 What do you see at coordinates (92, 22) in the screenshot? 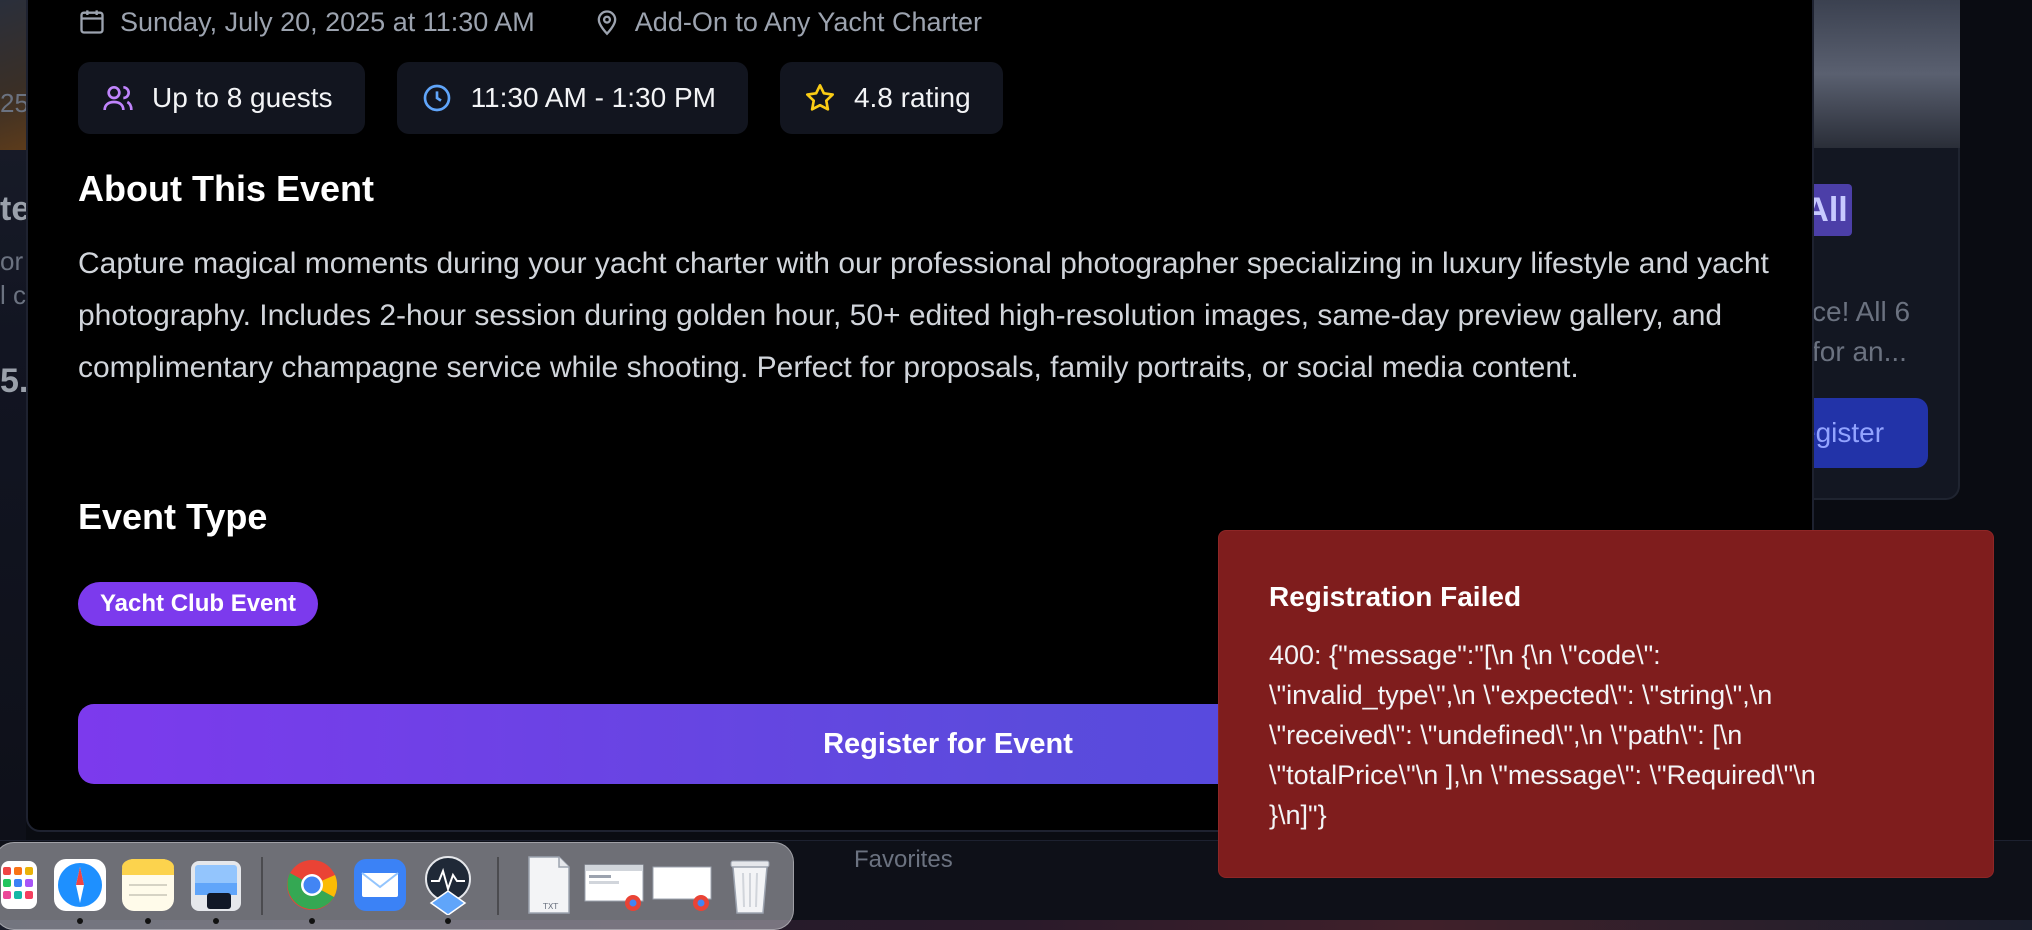
I see `calendar-icon` at bounding box center [92, 22].